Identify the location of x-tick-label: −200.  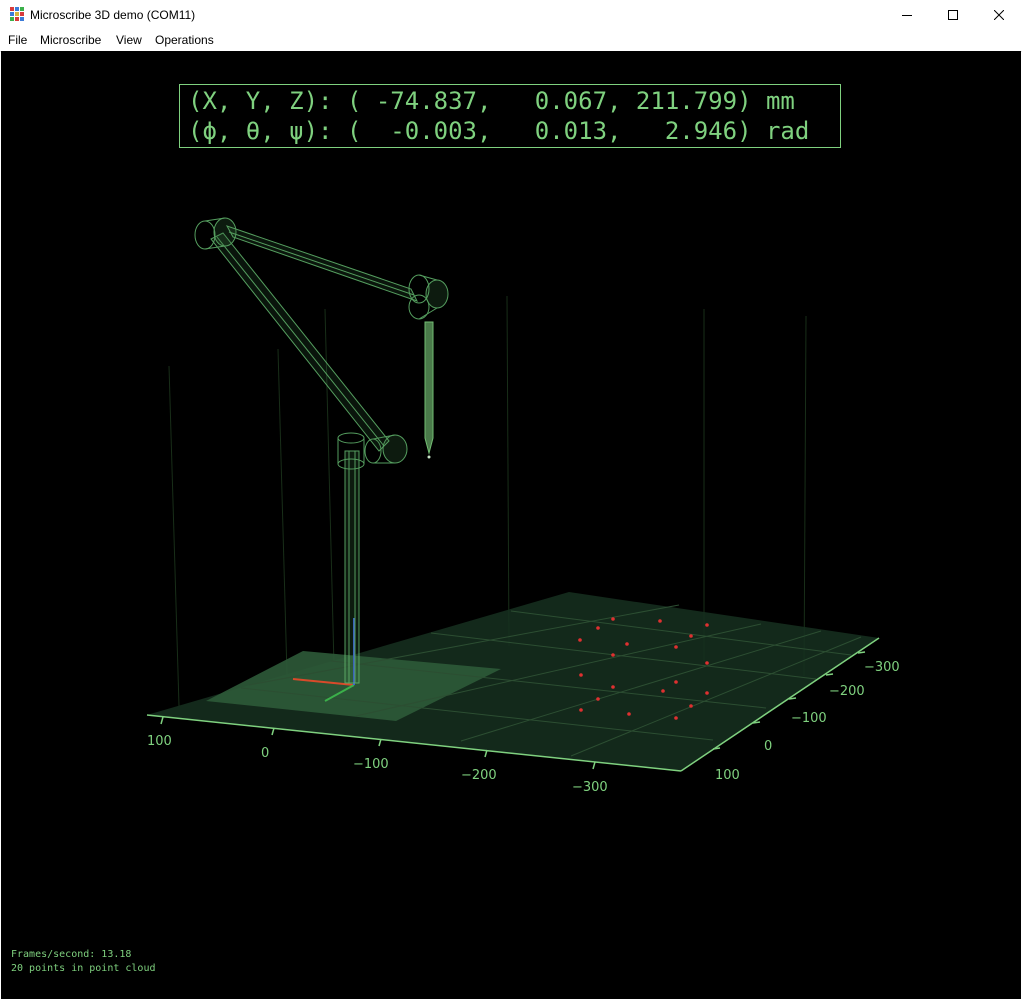
(479, 775).